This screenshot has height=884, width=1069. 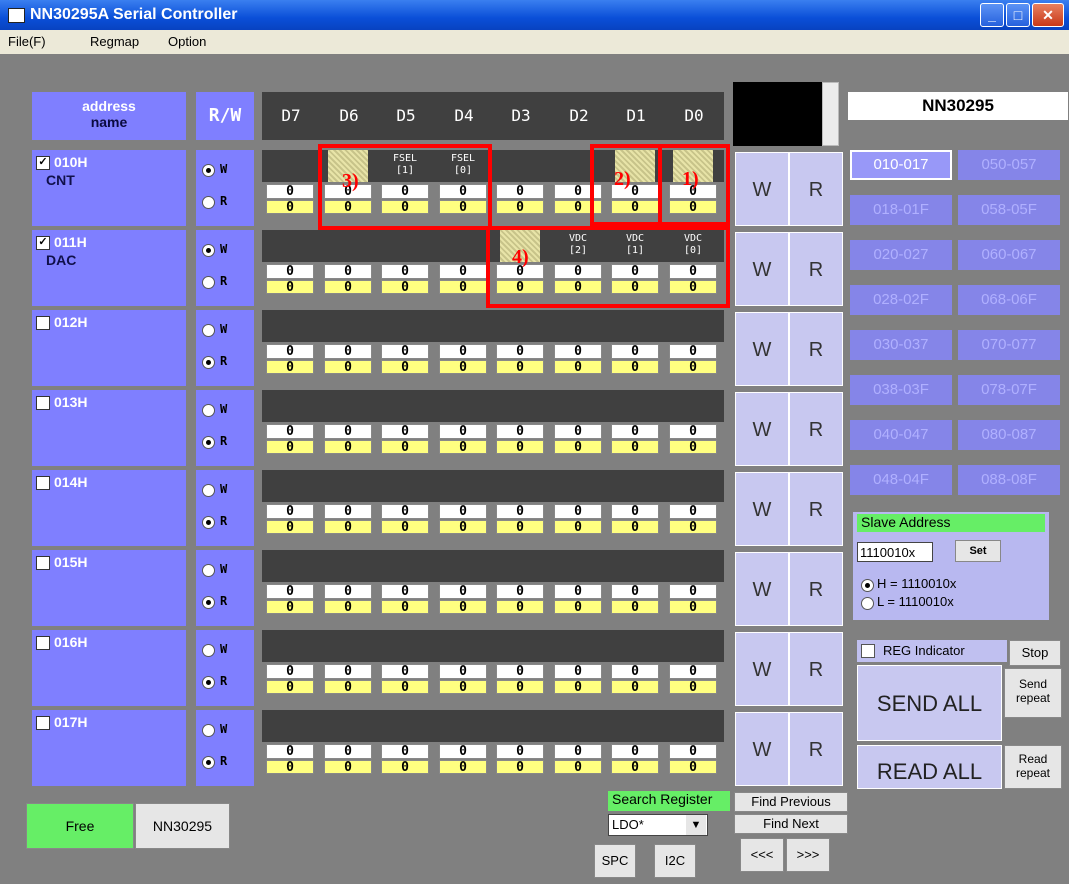 What do you see at coordinates (830, 114) in the screenshot?
I see `scrollbar` at bounding box center [830, 114].